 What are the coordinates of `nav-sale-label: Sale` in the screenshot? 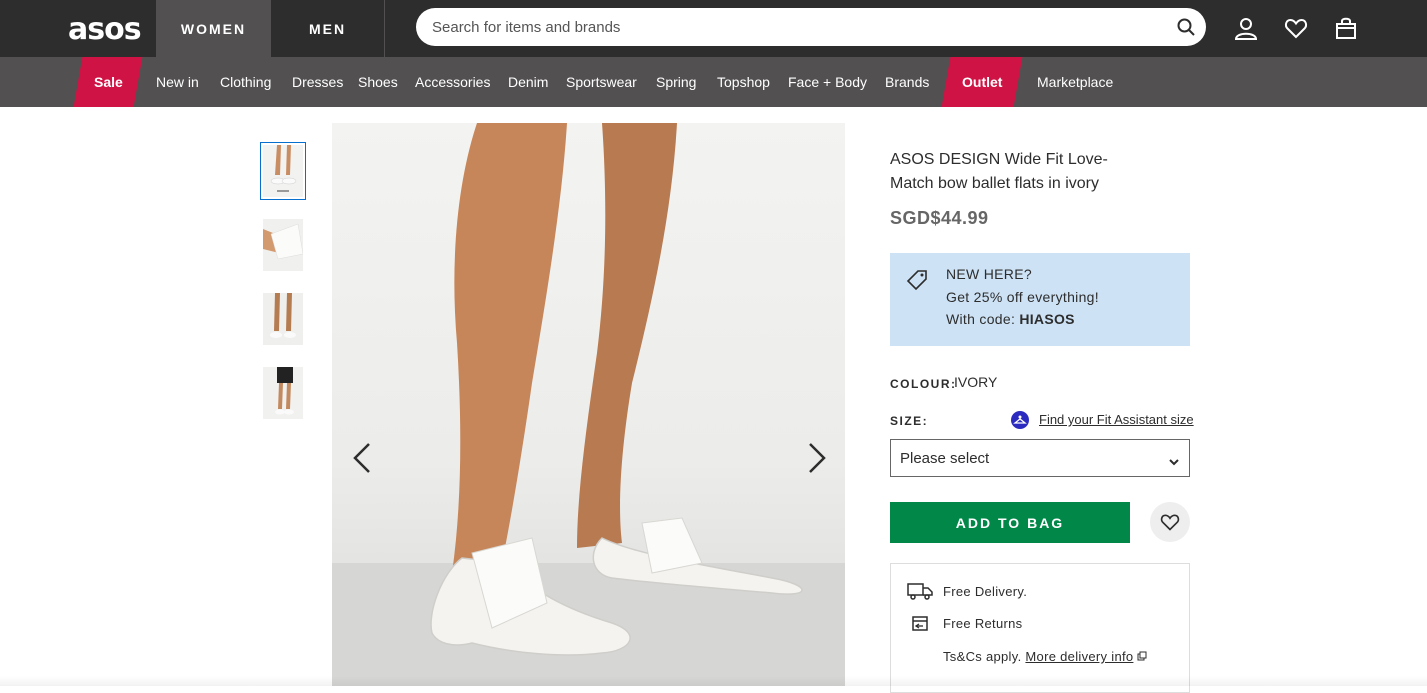 It's located at (108, 82).